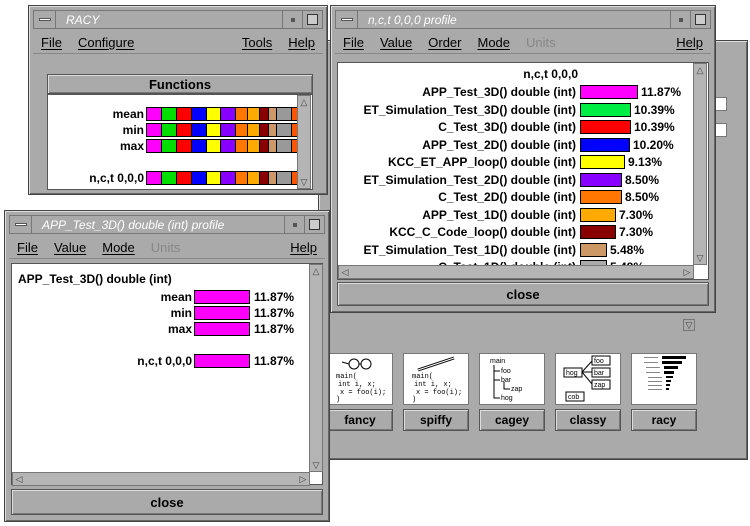 The height and width of the screenshot is (526, 750). Describe the element at coordinates (167, 361) in the screenshot. I see `profile-row: n,c,t 0,0,0 11.87%` at that location.